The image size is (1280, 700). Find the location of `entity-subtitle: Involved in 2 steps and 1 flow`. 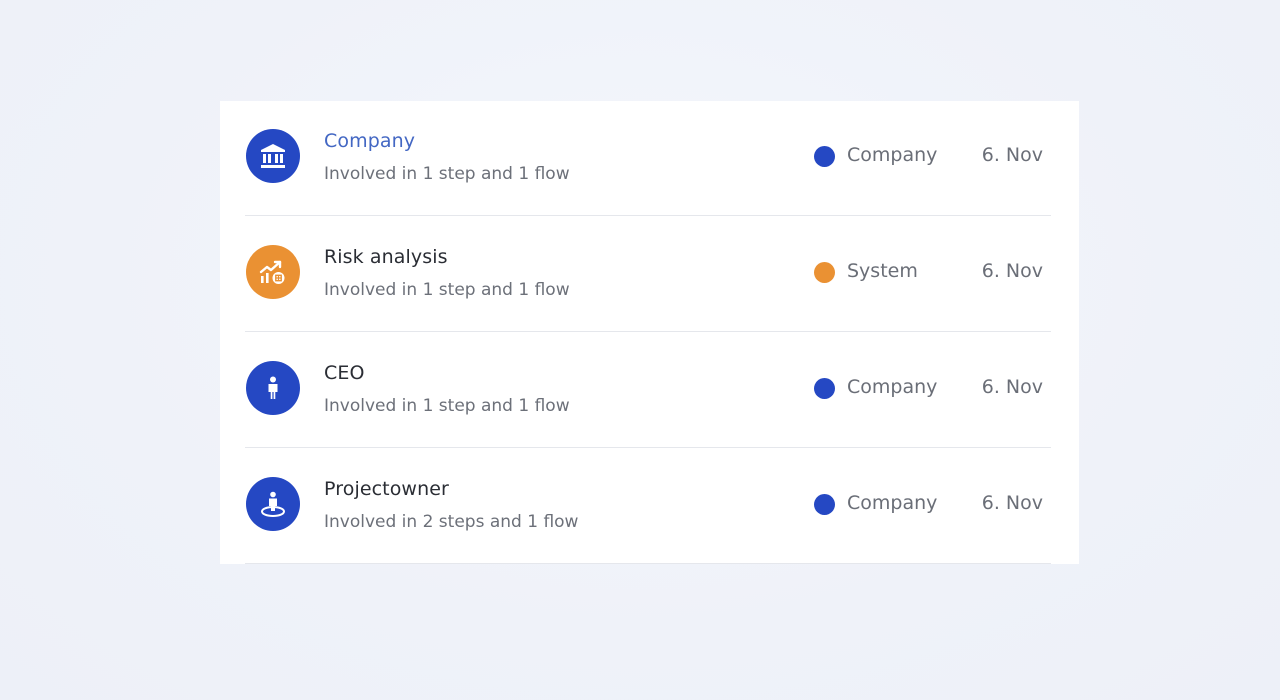

entity-subtitle: Involved in 2 steps and 1 flow is located at coordinates (451, 522).